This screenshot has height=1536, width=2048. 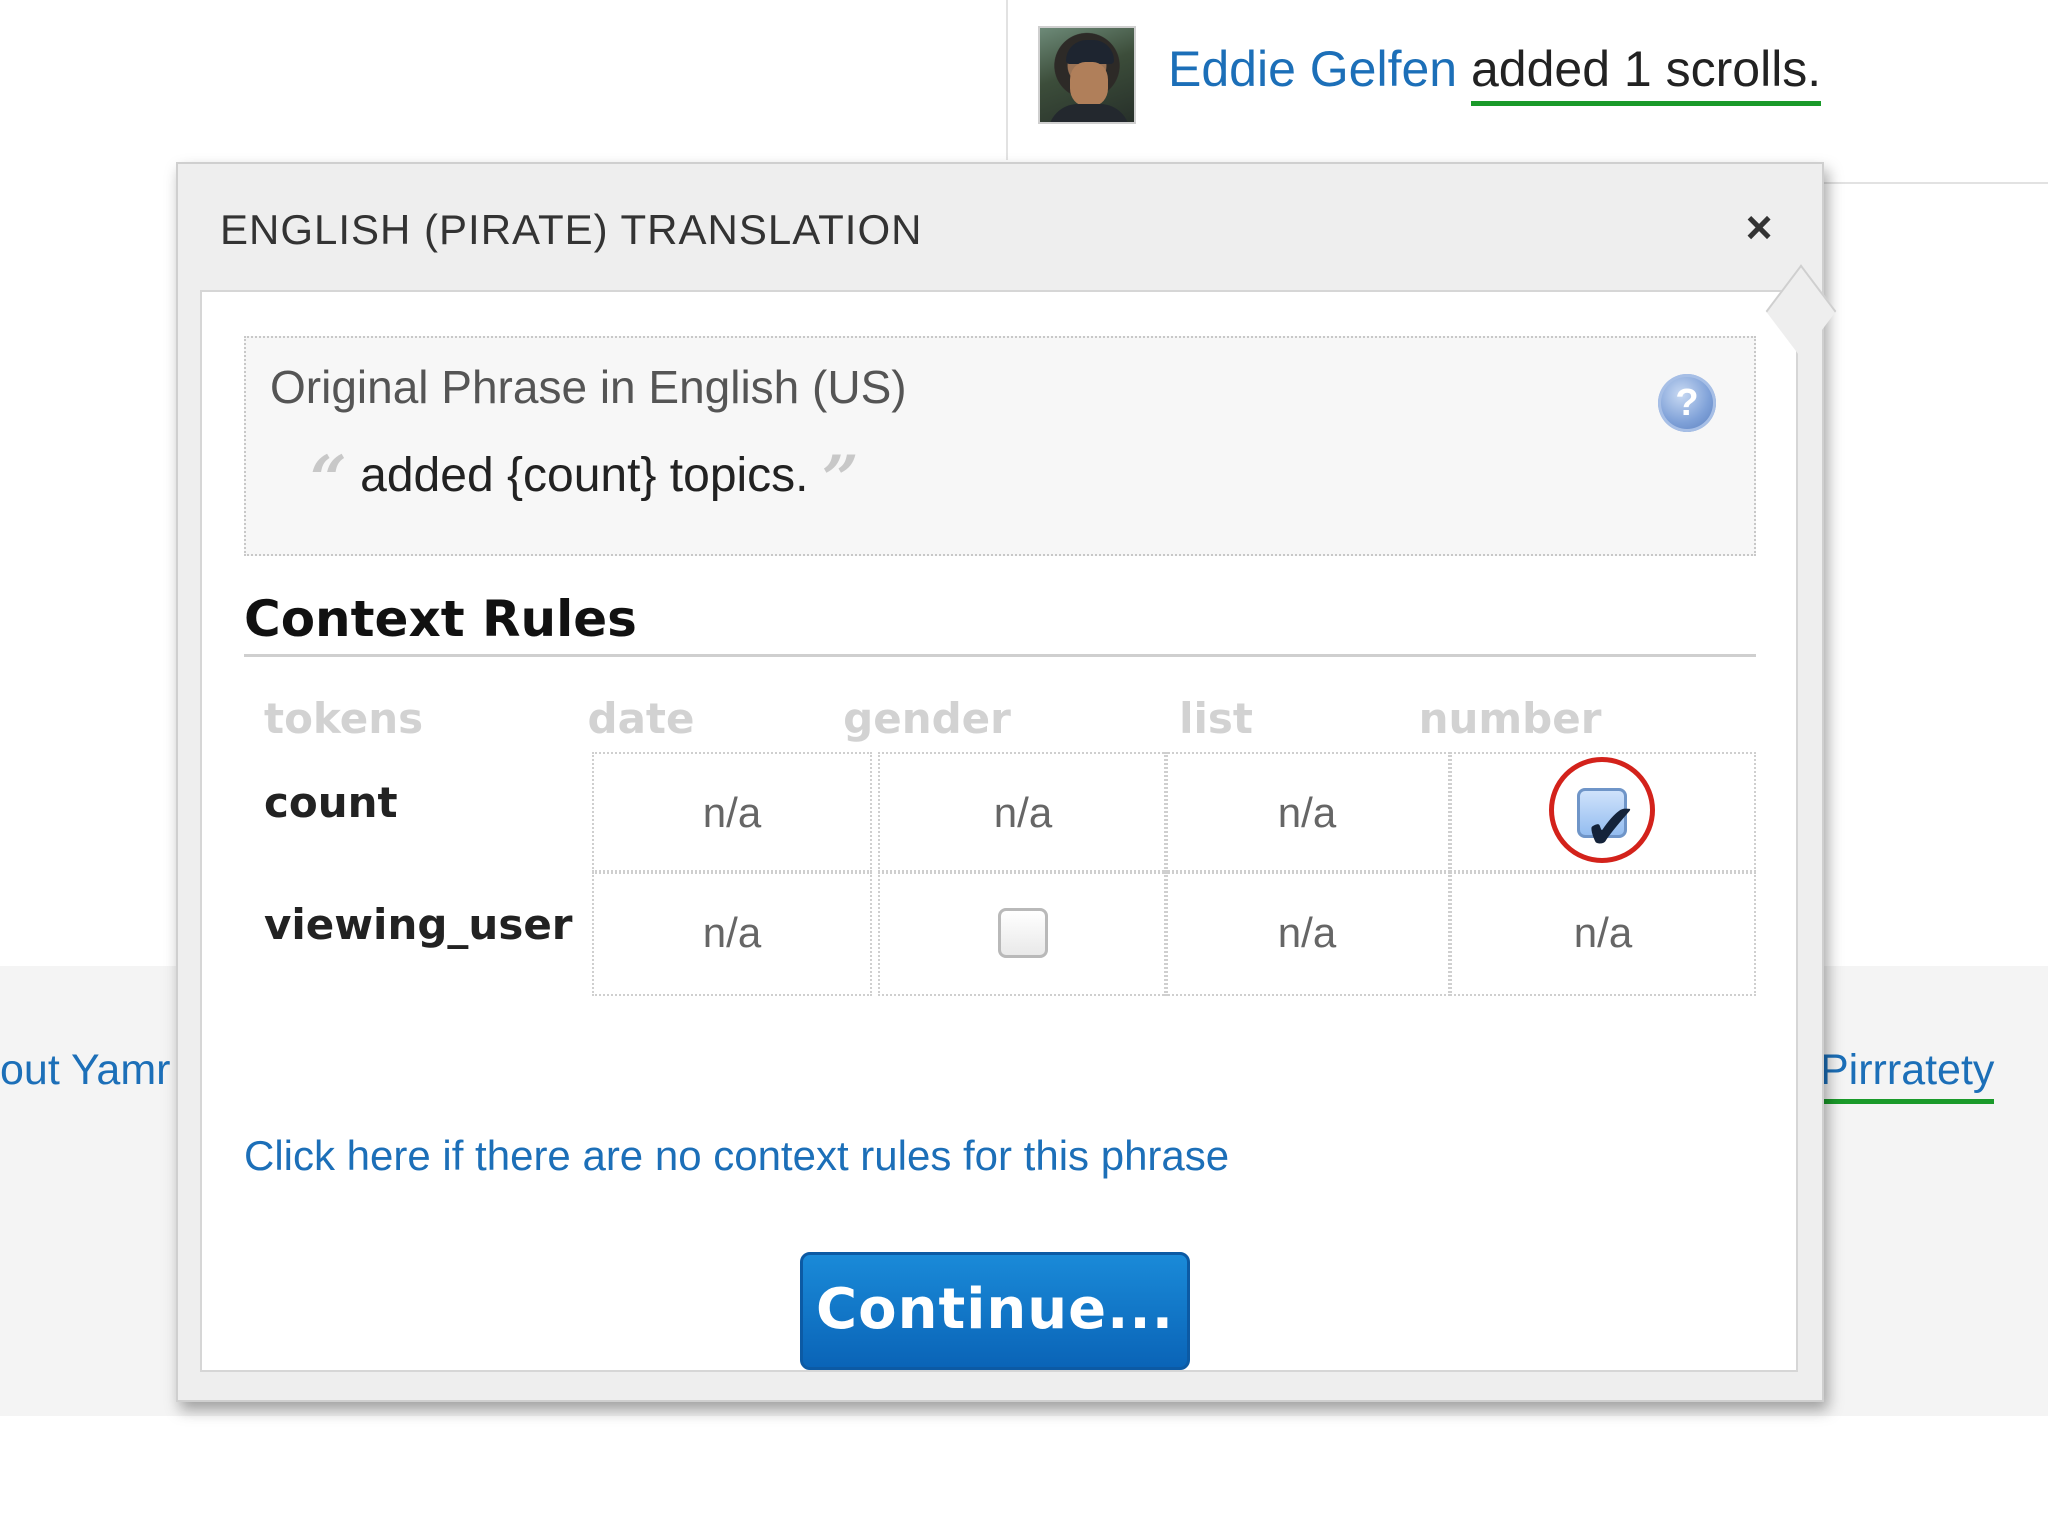 What do you see at coordinates (588, 387) in the screenshot?
I see `phrase-heading: Original Phrase in English (US)` at bounding box center [588, 387].